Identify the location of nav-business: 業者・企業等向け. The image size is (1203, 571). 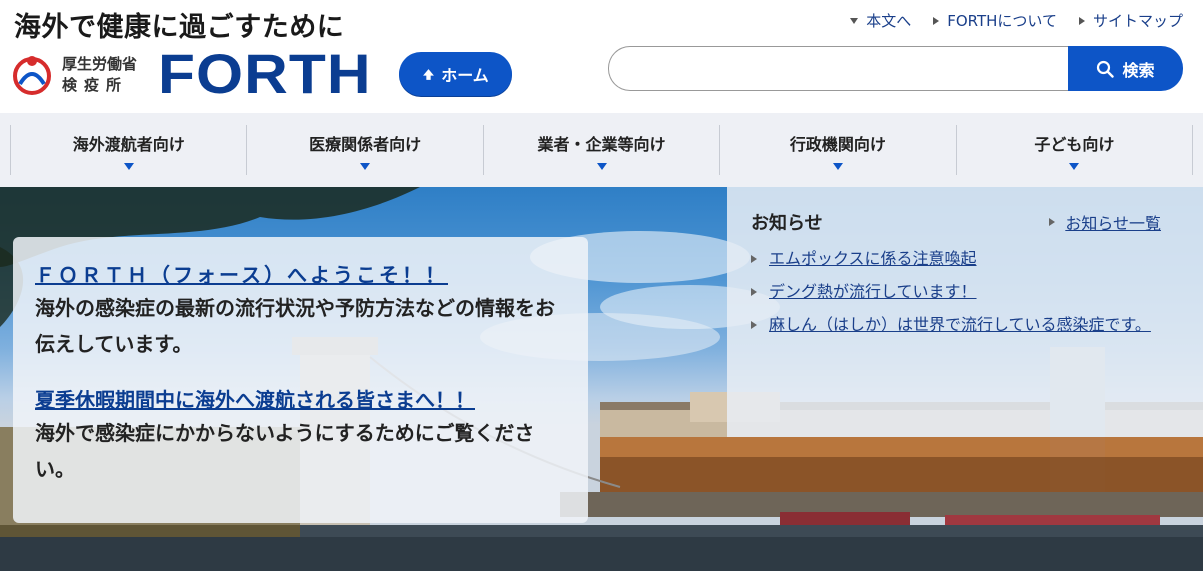
(600, 150).